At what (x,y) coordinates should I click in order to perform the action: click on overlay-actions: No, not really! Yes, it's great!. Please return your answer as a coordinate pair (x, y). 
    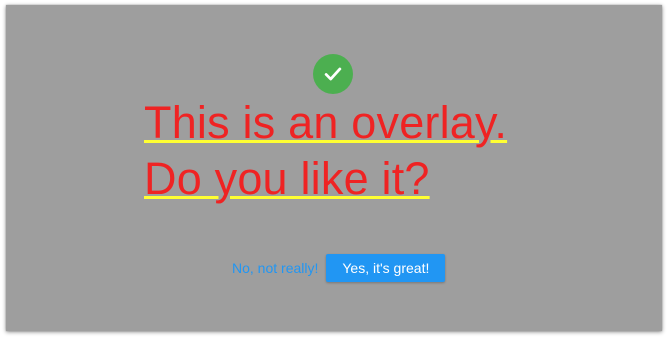
    Looking at the image, I should click on (338, 268).